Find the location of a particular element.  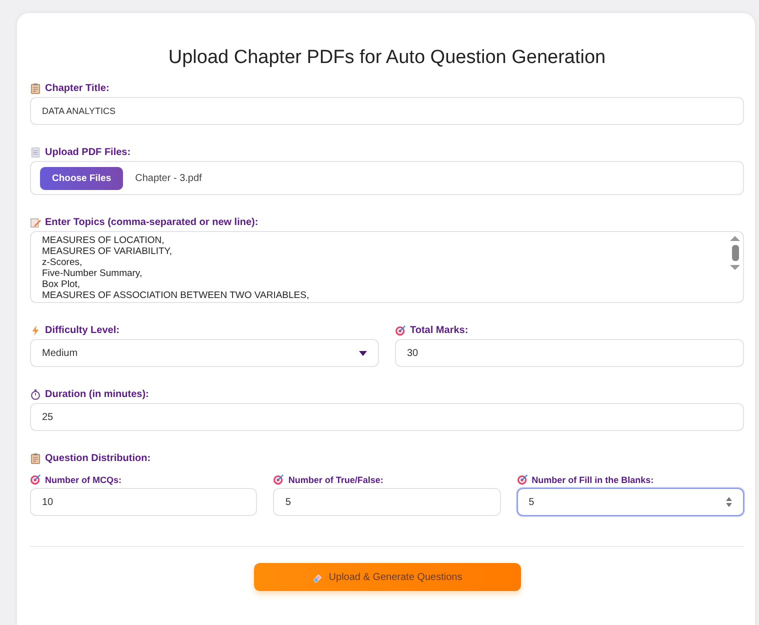

field-label: Total Marks: is located at coordinates (439, 330).